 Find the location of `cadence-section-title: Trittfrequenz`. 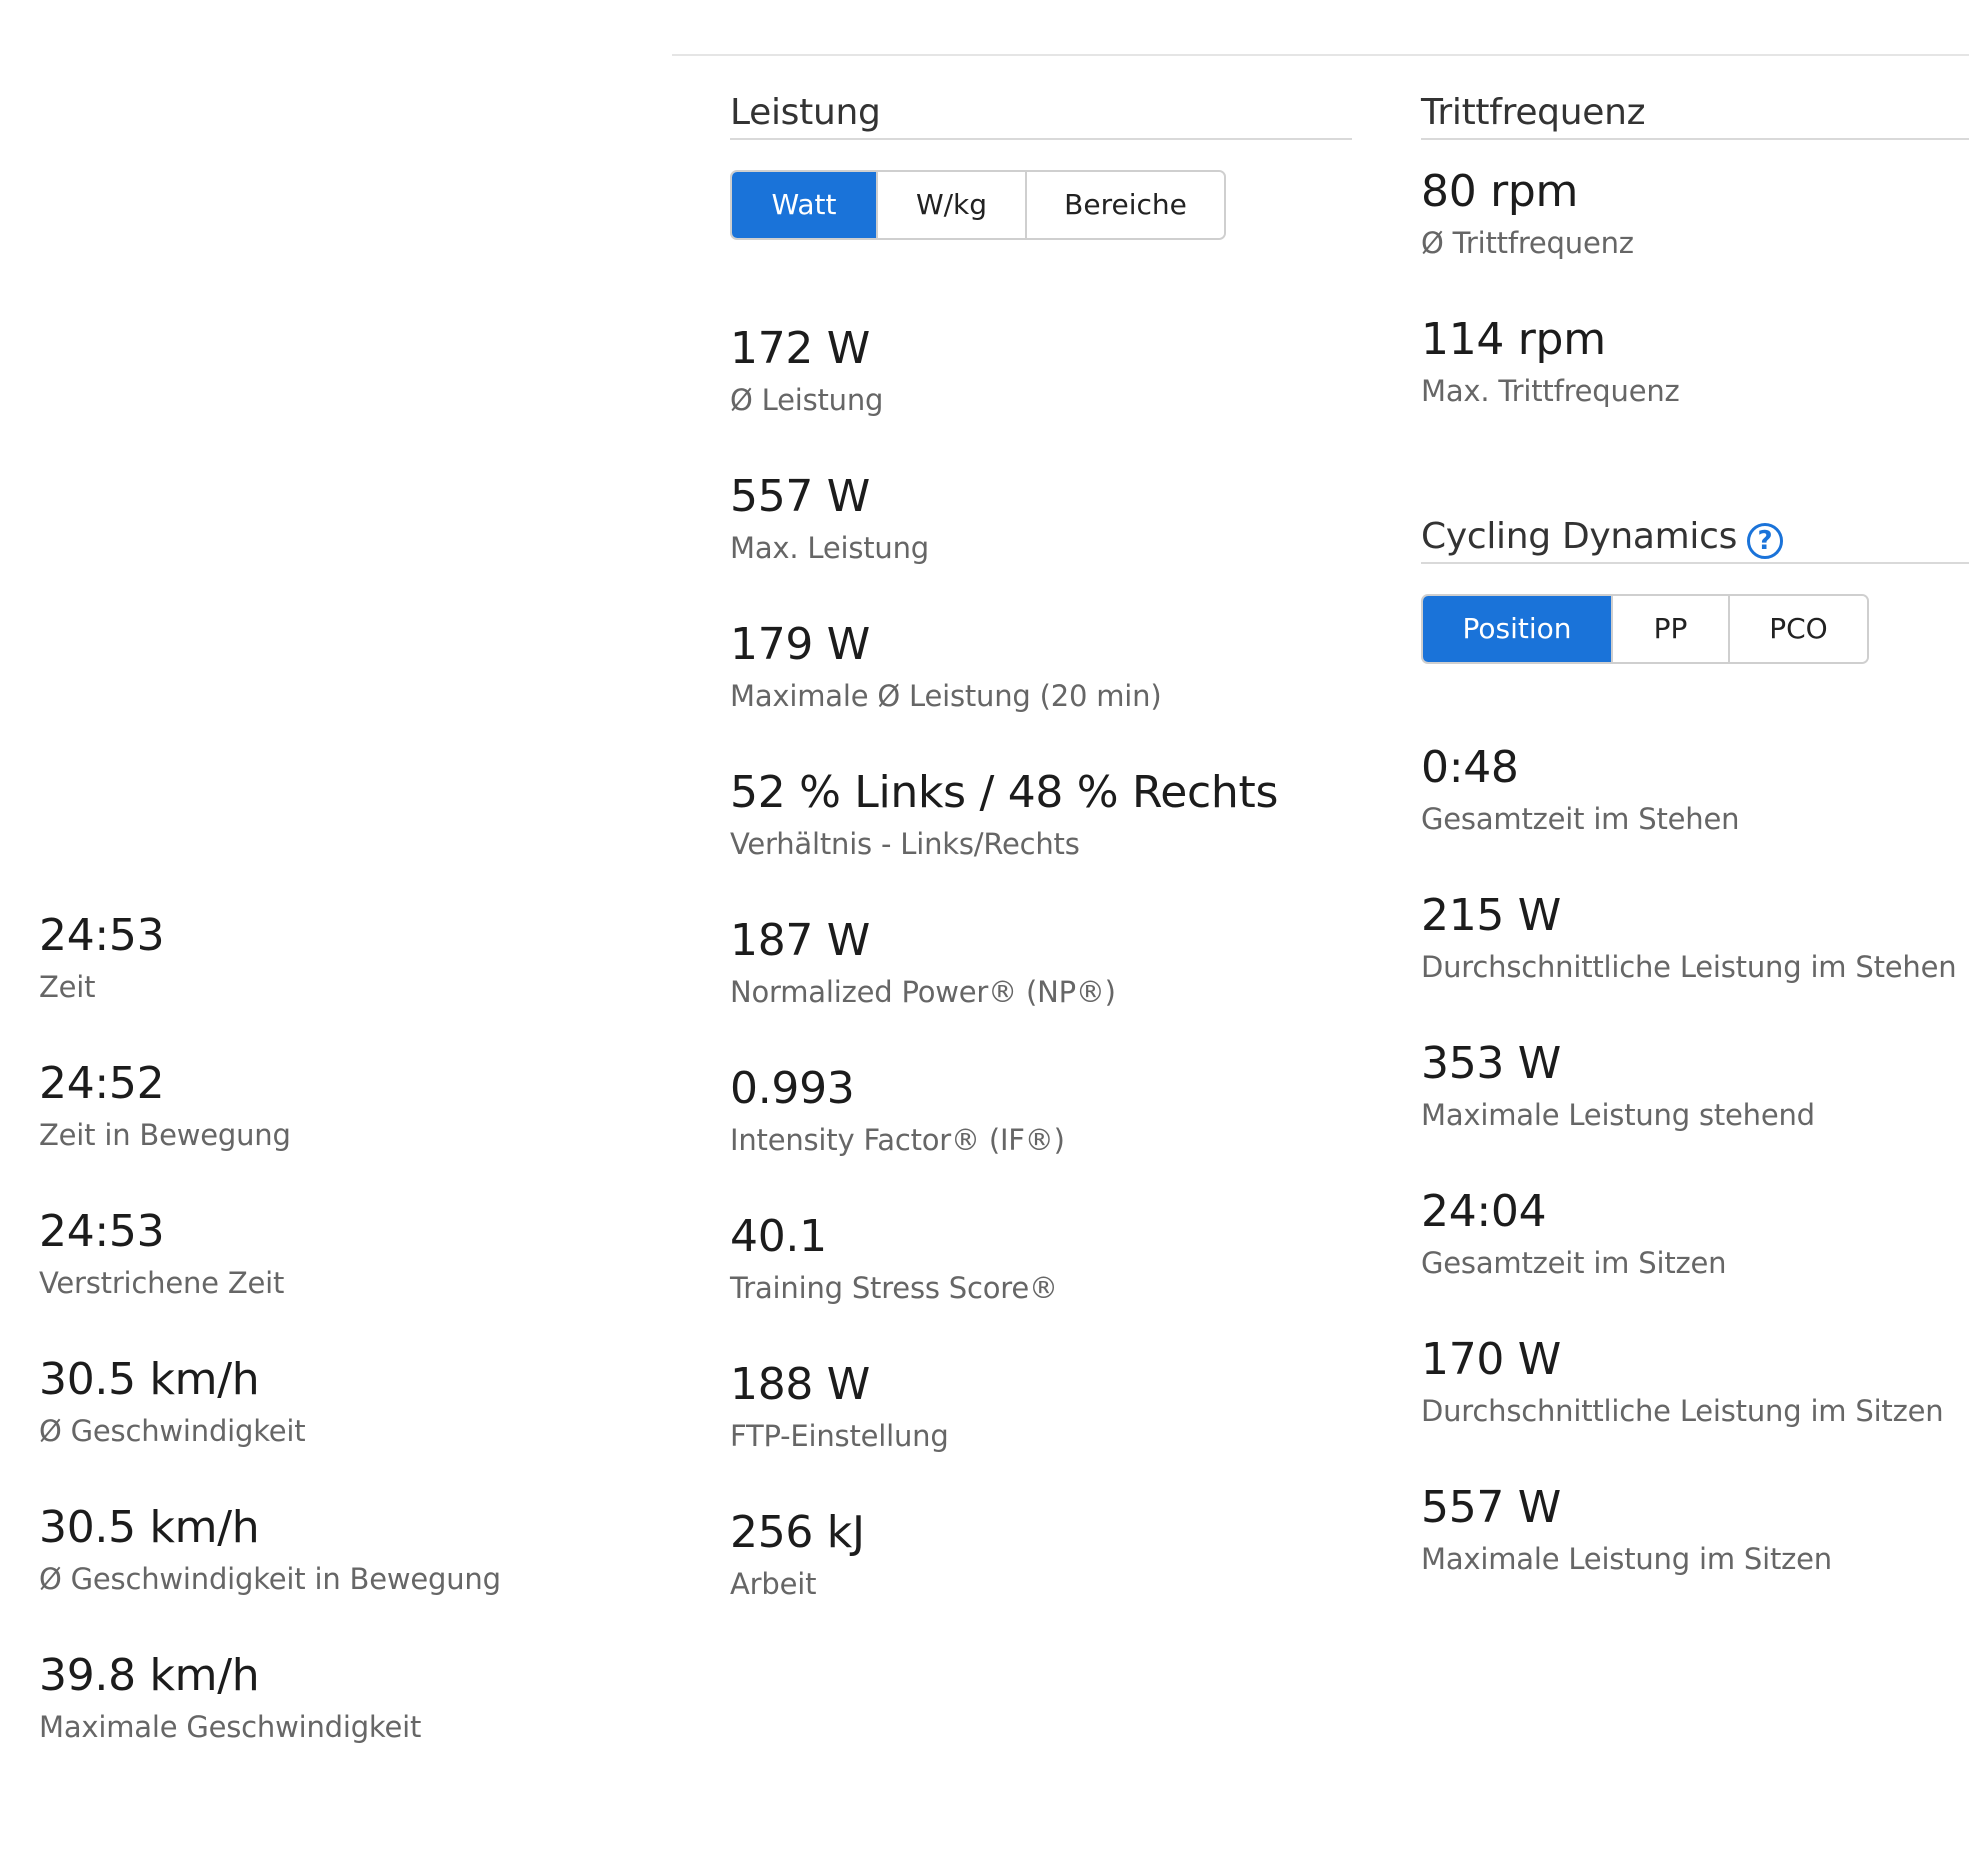

cadence-section-title: Trittfrequenz is located at coordinates (1533, 112).